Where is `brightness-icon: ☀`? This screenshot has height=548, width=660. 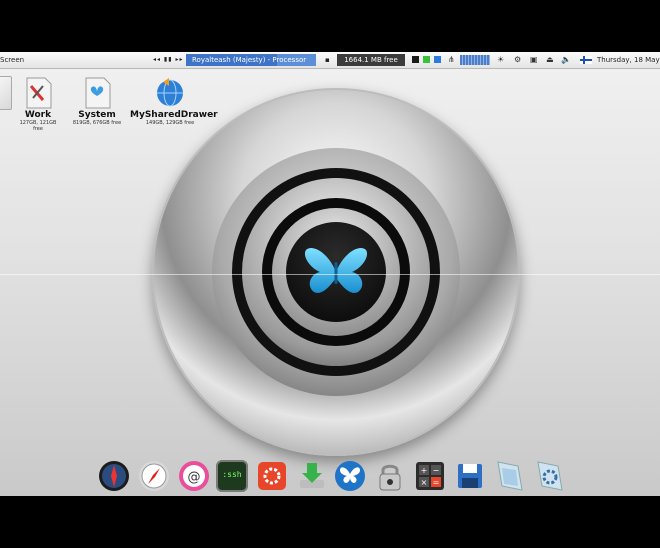 brightness-icon: ☀ is located at coordinates (500, 60).